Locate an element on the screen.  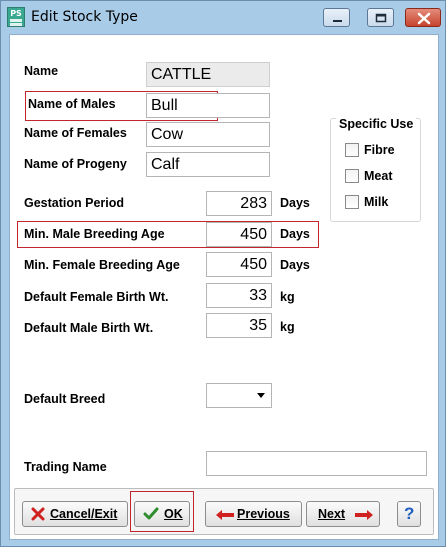
help-button: ? is located at coordinates (409, 514).